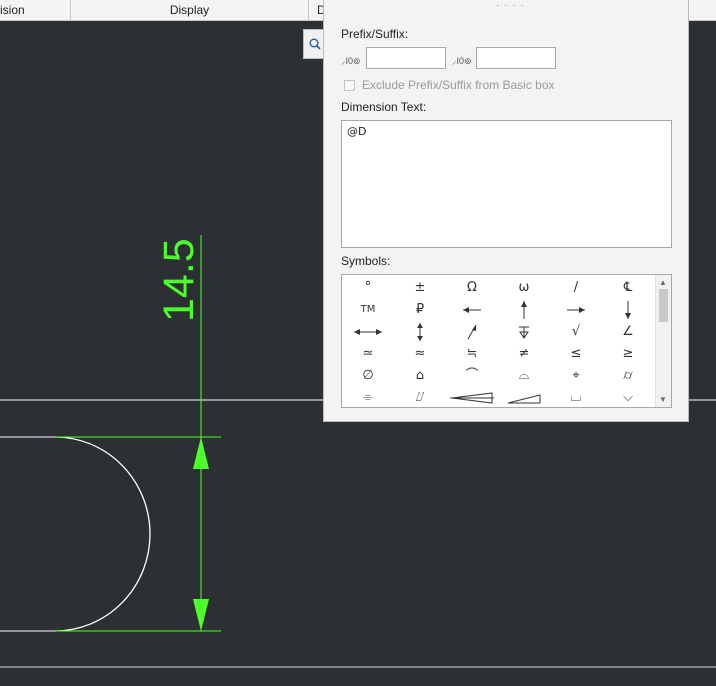  Describe the element at coordinates (368, 376) in the screenshot. I see `diameter-icon: ∅` at that location.